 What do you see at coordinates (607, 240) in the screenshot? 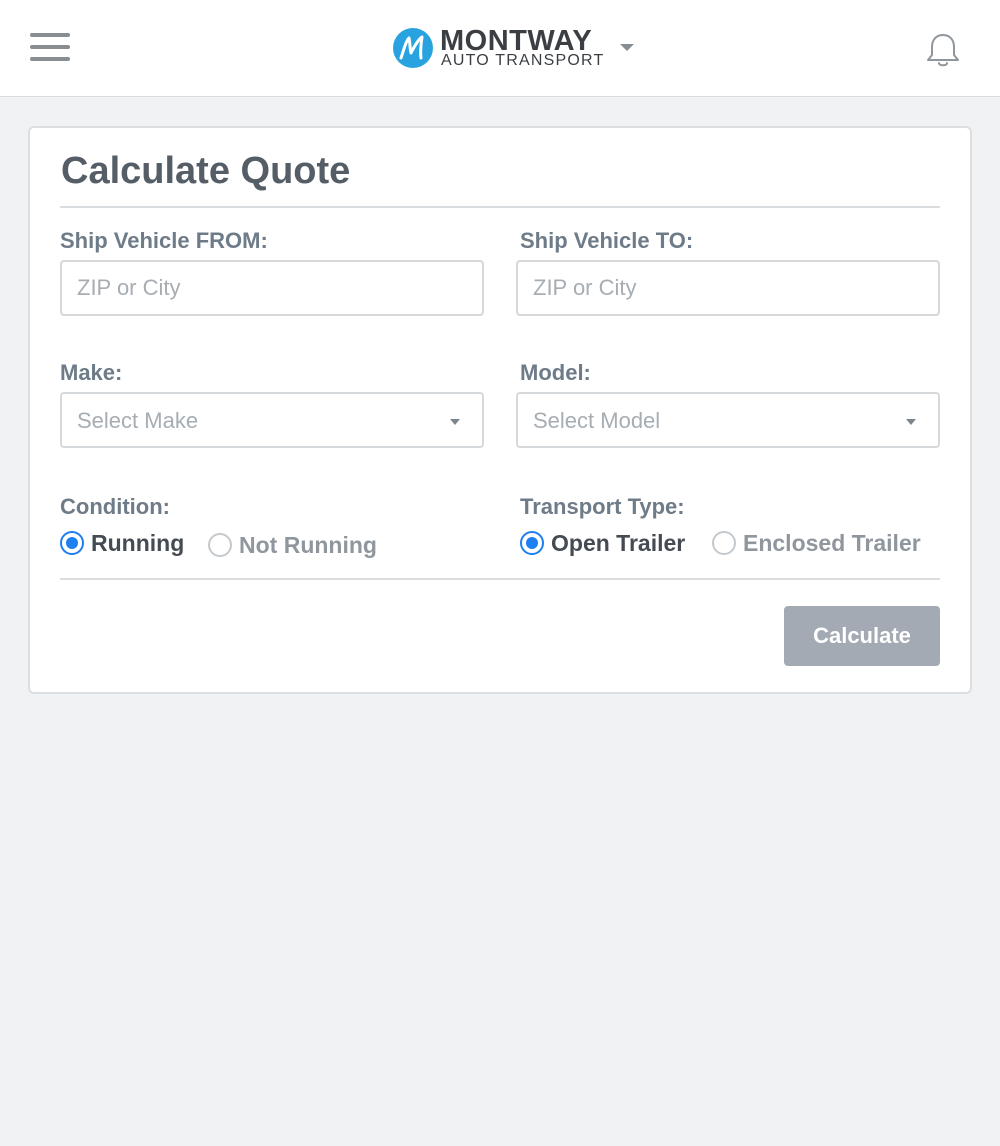
I see `to-label: Ship Vehicle TO:` at bounding box center [607, 240].